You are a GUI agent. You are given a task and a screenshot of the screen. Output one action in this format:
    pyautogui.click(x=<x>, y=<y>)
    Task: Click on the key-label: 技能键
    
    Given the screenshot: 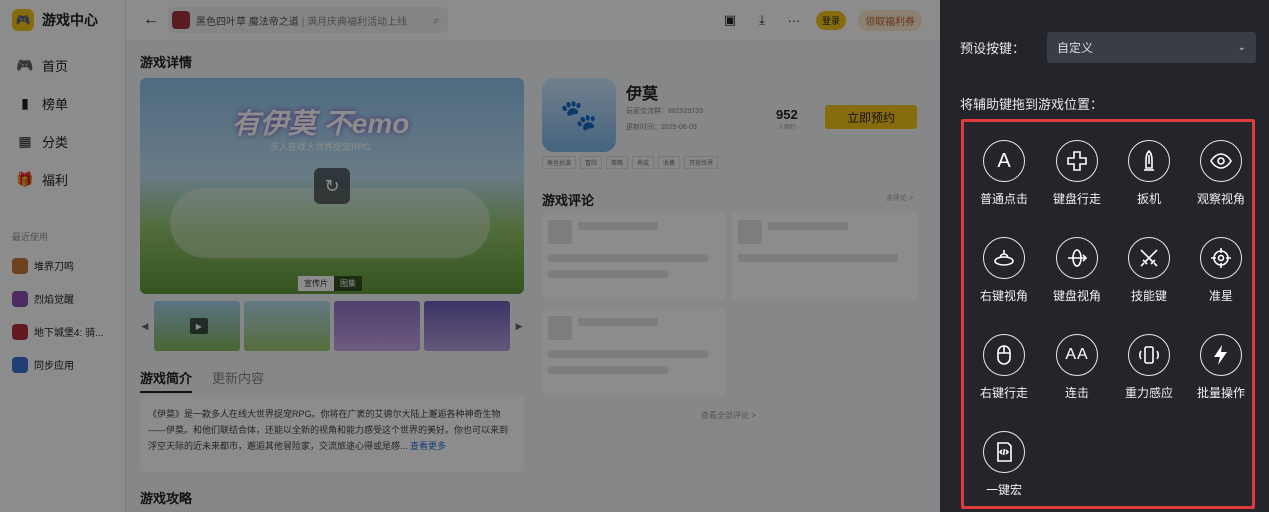 What is the action you would take?
    pyautogui.click(x=1148, y=296)
    